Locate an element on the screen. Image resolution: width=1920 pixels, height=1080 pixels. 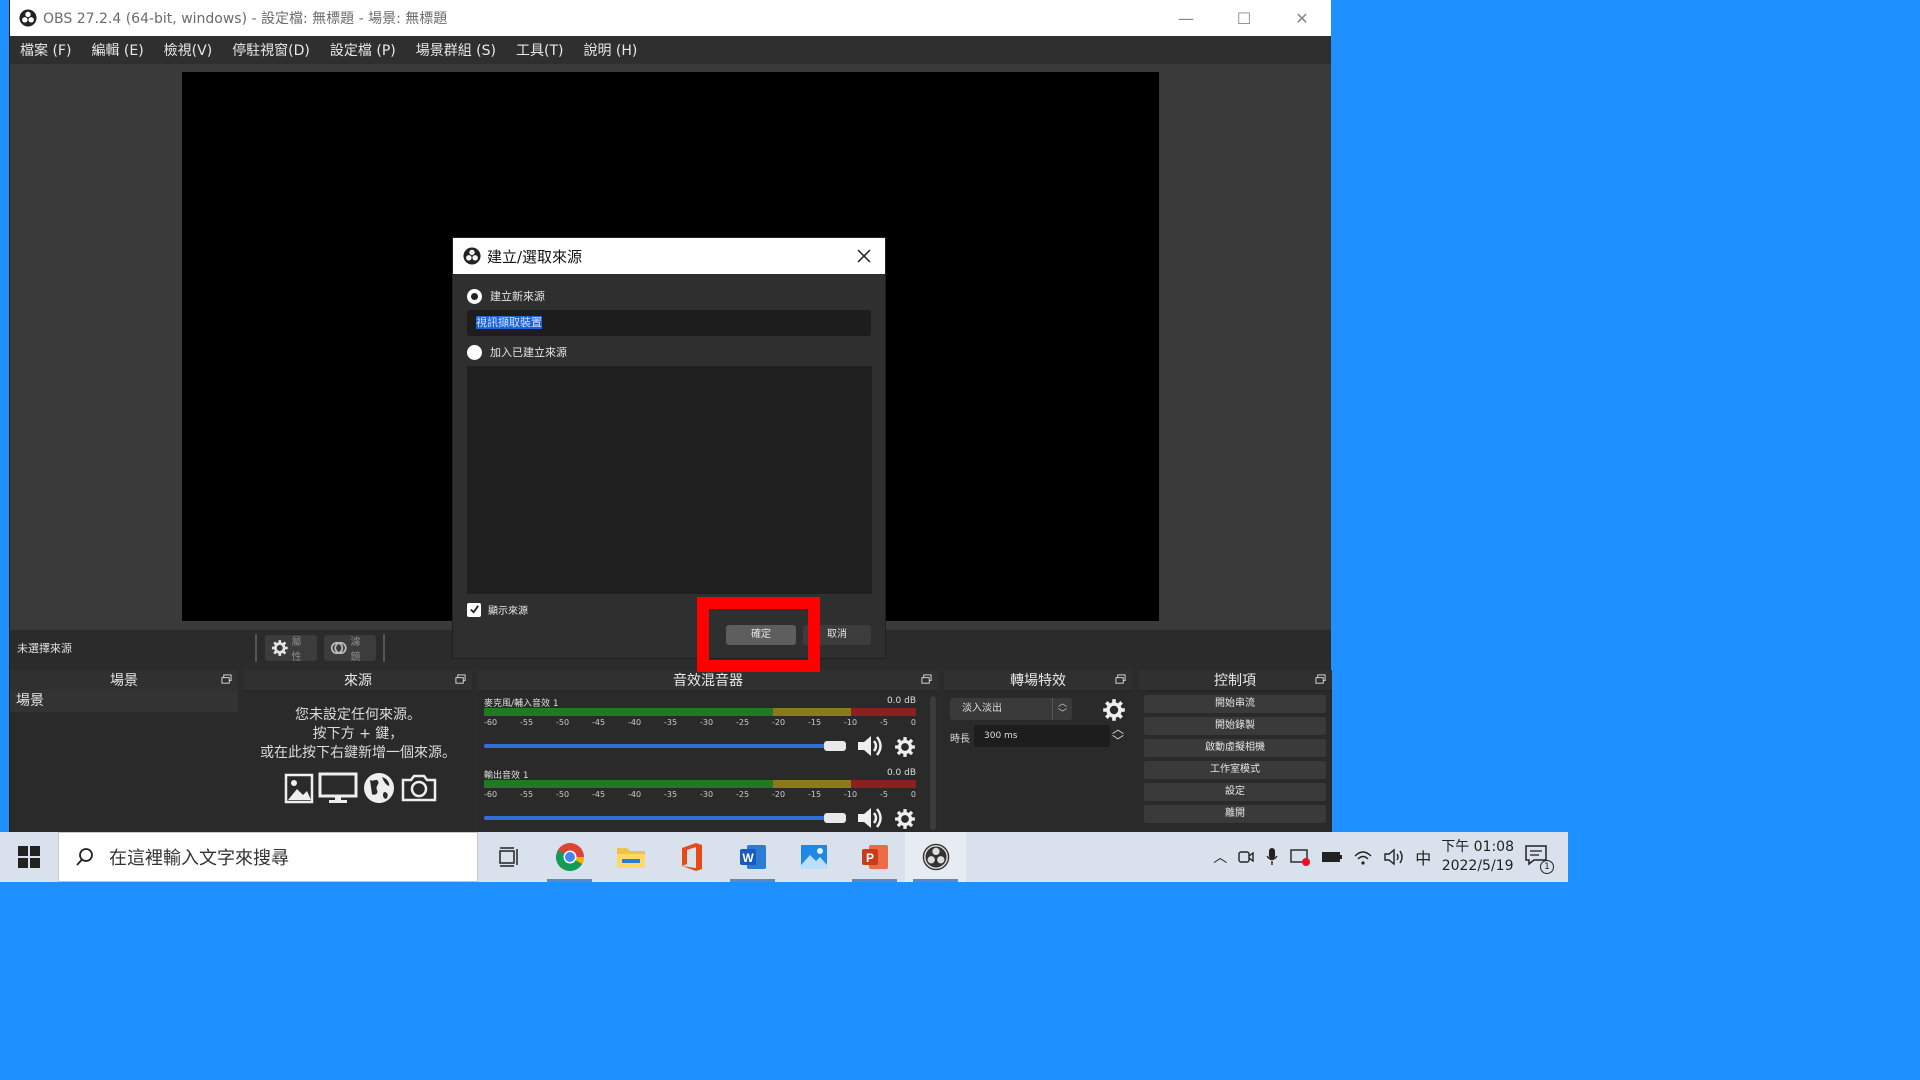
transitions-title: 轉場特效 is located at coordinates (1038, 681).